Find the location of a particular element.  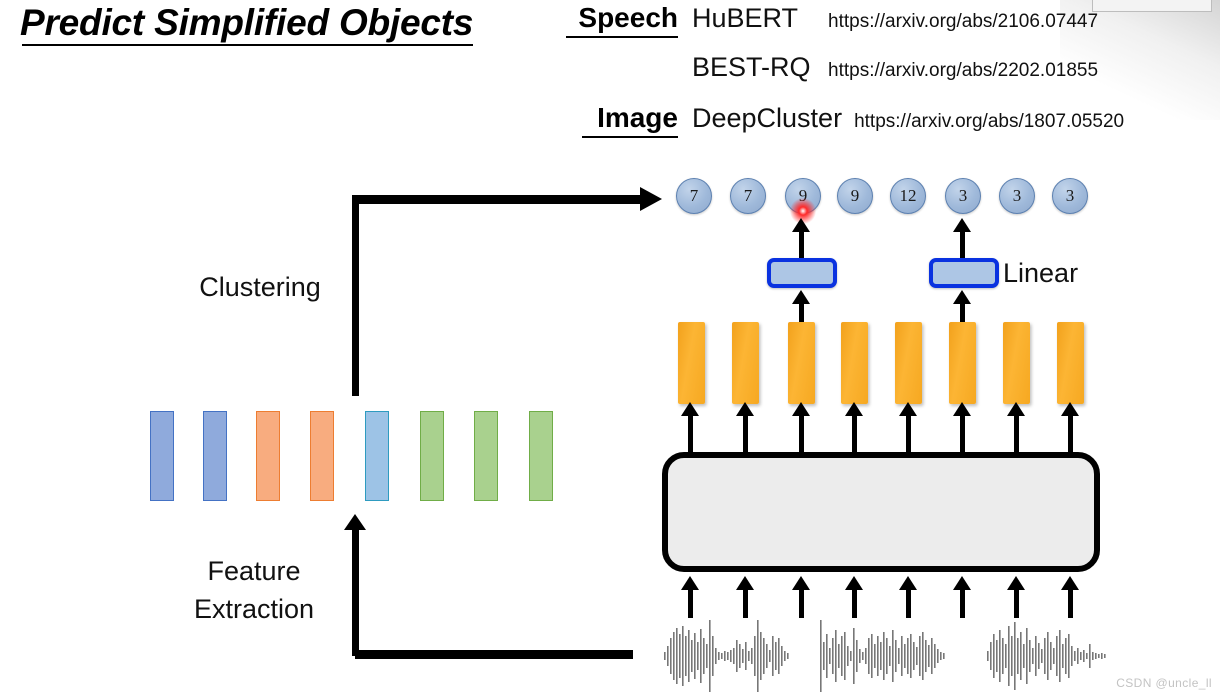

cluster-token: 9 is located at coordinates (855, 196).